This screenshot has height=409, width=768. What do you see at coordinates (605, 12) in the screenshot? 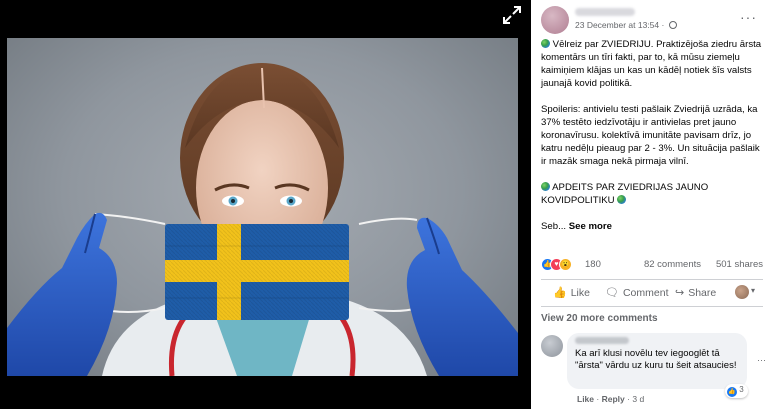
I see `author-name-blurred` at bounding box center [605, 12].